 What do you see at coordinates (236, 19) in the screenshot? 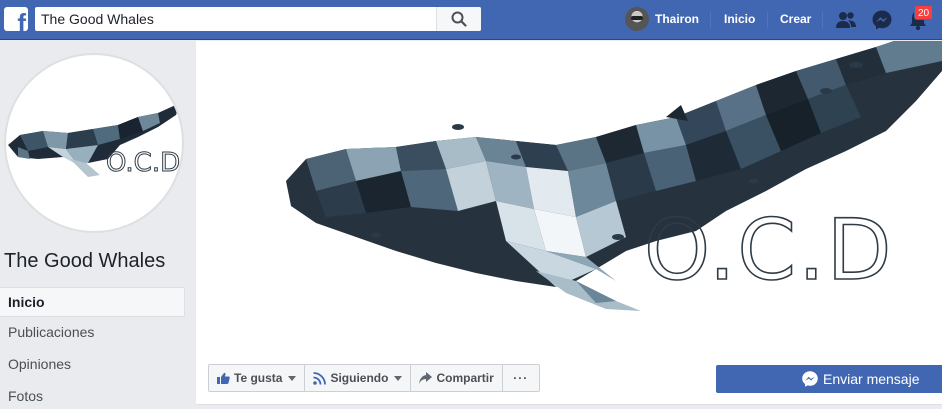
I see `search-input` at bounding box center [236, 19].